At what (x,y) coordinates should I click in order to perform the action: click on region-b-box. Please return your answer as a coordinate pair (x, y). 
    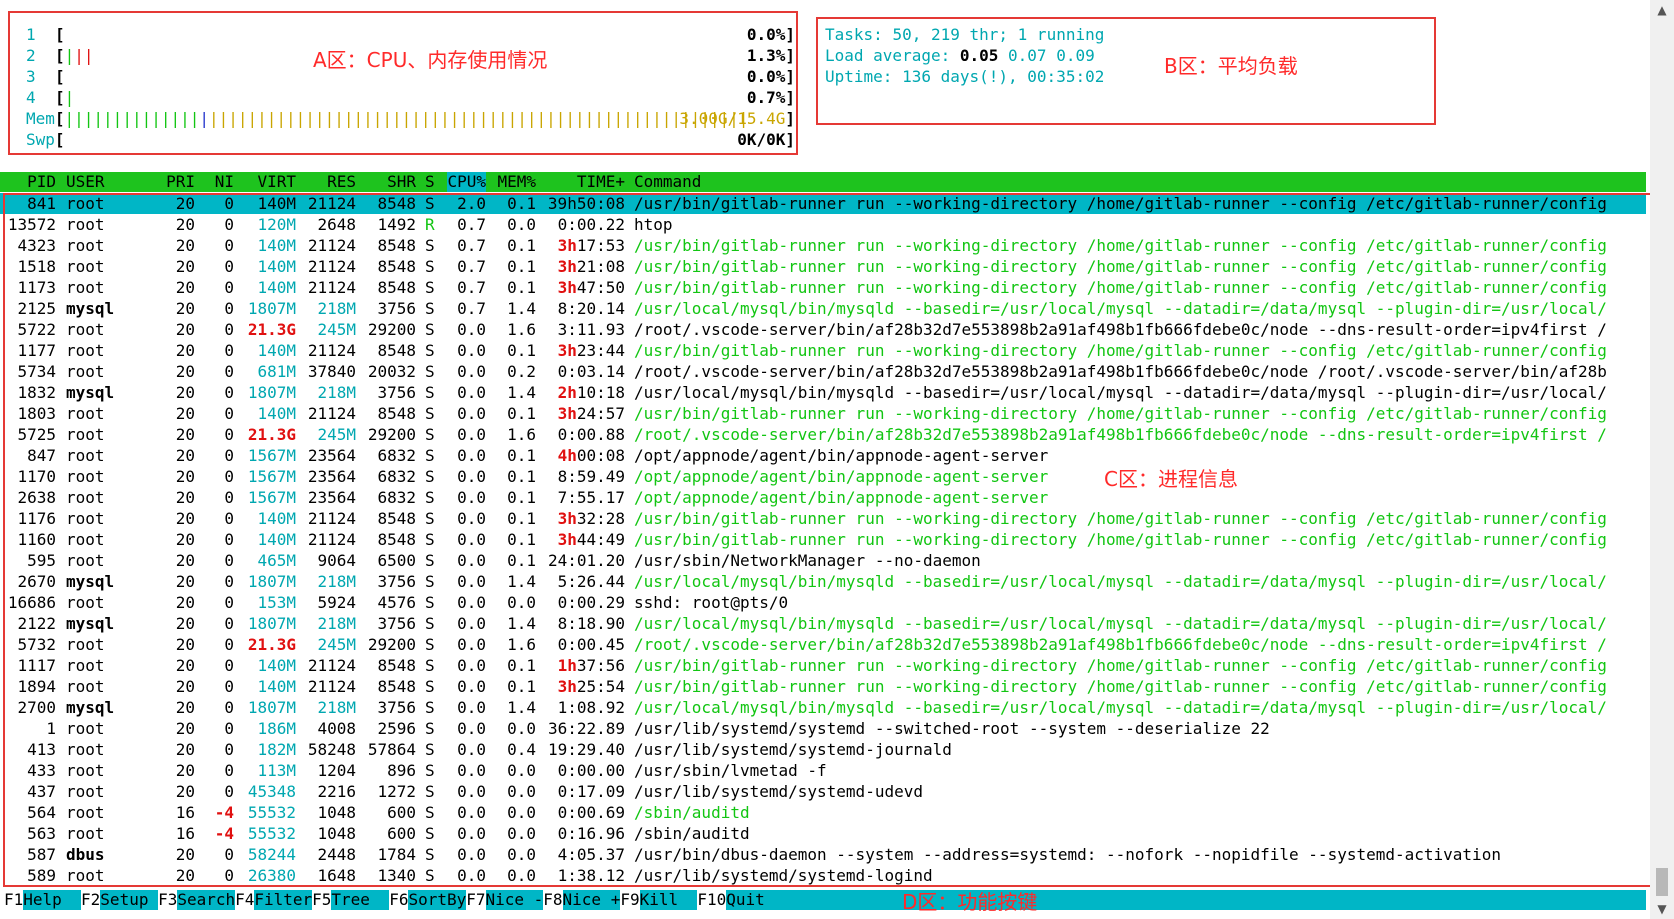
    Looking at the image, I should click on (1126, 71).